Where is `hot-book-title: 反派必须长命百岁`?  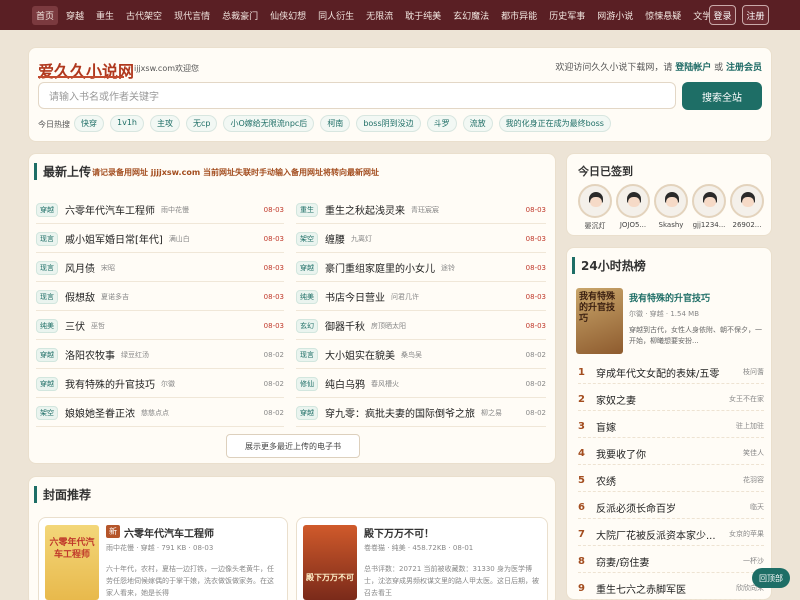 hot-book-title: 反派必须长命百岁 is located at coordinates (673, 507).